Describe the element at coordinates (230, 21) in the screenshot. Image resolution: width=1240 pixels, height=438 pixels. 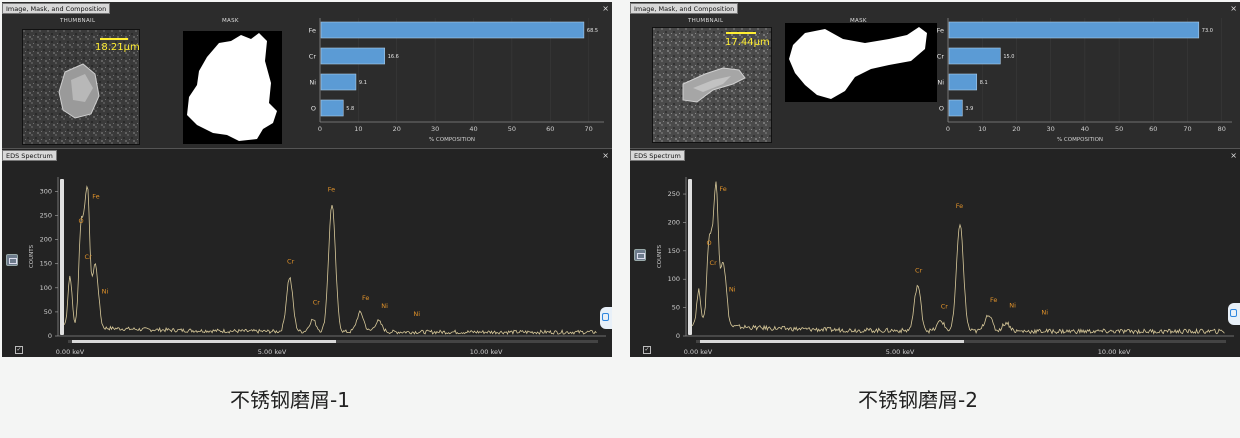
I see `mask-label: MASK` at that location.